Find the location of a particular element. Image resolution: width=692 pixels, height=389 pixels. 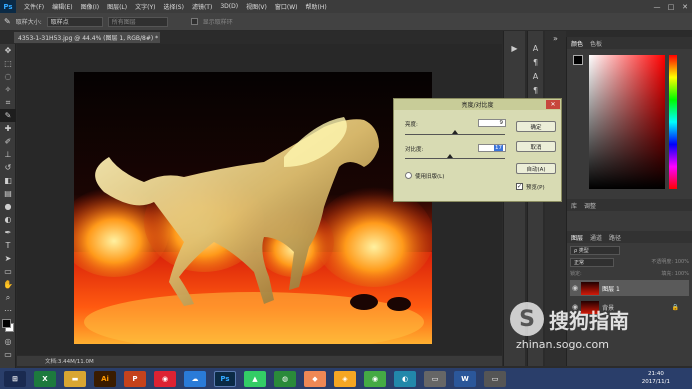

play-icon: ▶ is located at coordinates (514, 48).